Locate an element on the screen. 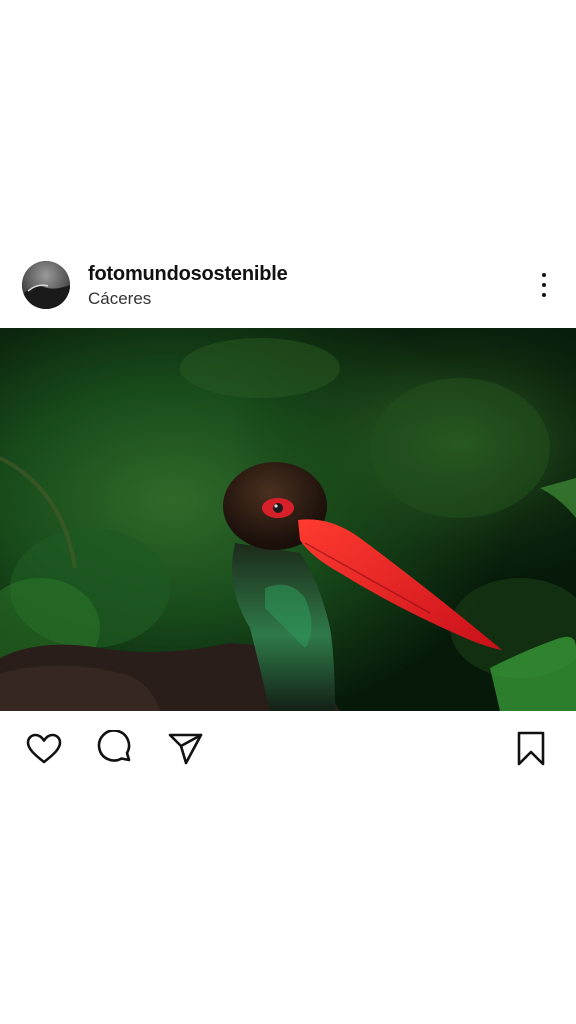 The height and width of the screenshot is (1024, 576). more-options-button is located at coordinates (544, 285).